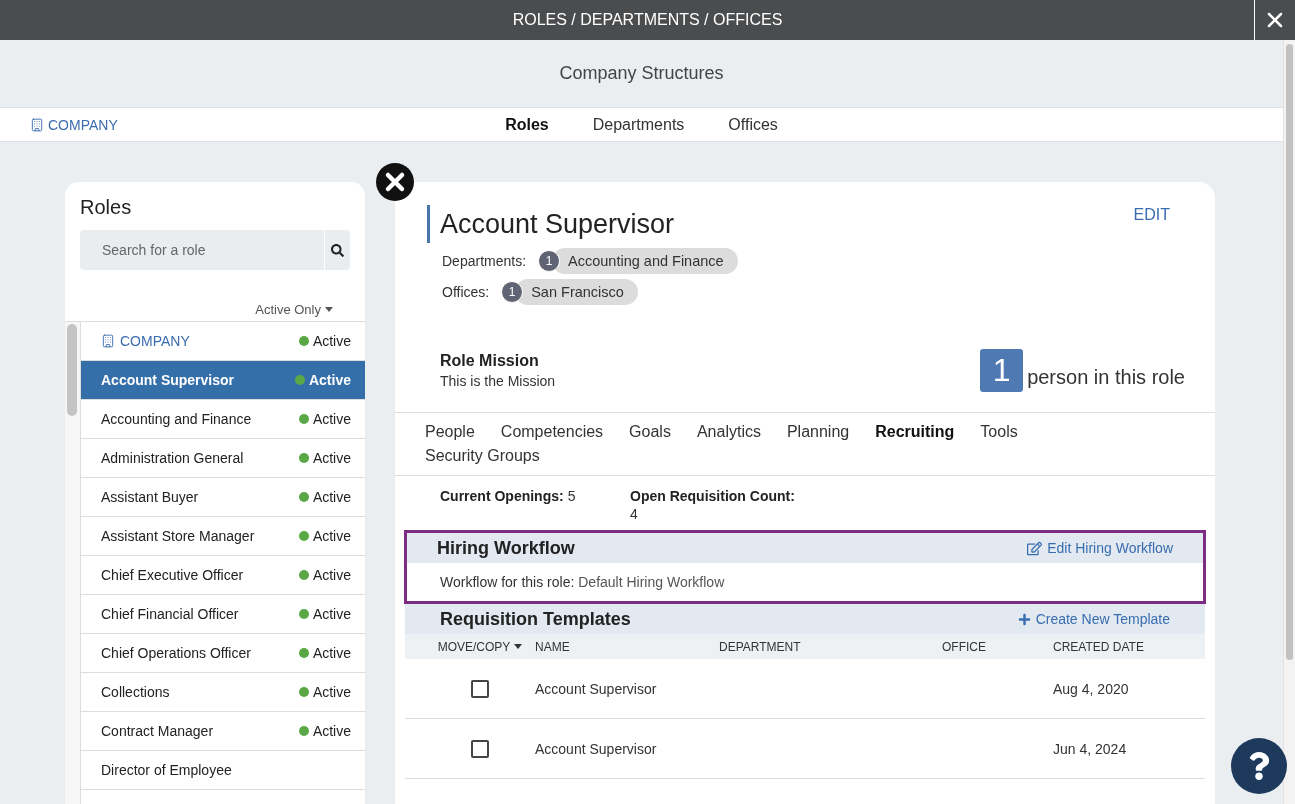 The height and width of the screenshot is (804, 1295). Describe the element at coordinates (552, 646) in the screenshot. I see `column-header: NAME` at that location.